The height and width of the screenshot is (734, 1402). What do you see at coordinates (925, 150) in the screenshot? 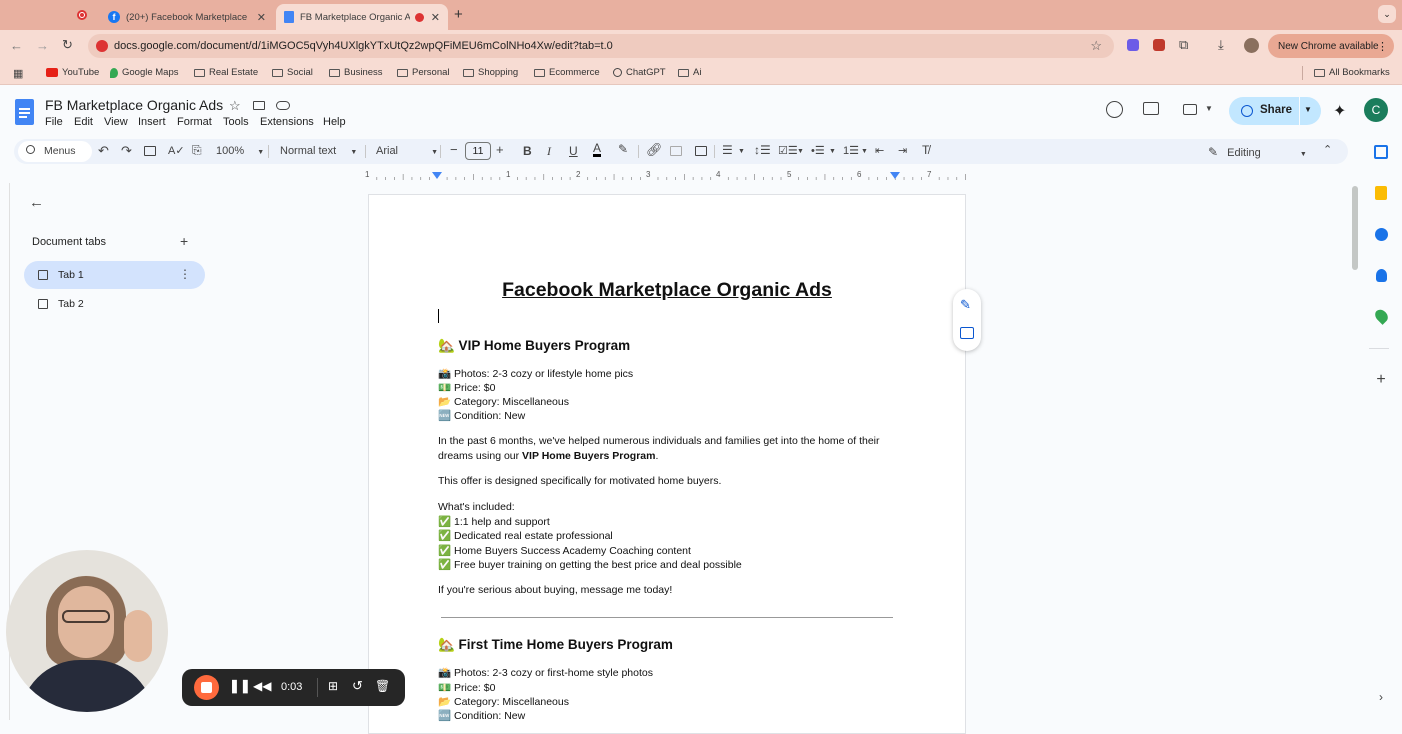
I see `clear-formatting-icon: T̸` at bounding box center [925, 150].